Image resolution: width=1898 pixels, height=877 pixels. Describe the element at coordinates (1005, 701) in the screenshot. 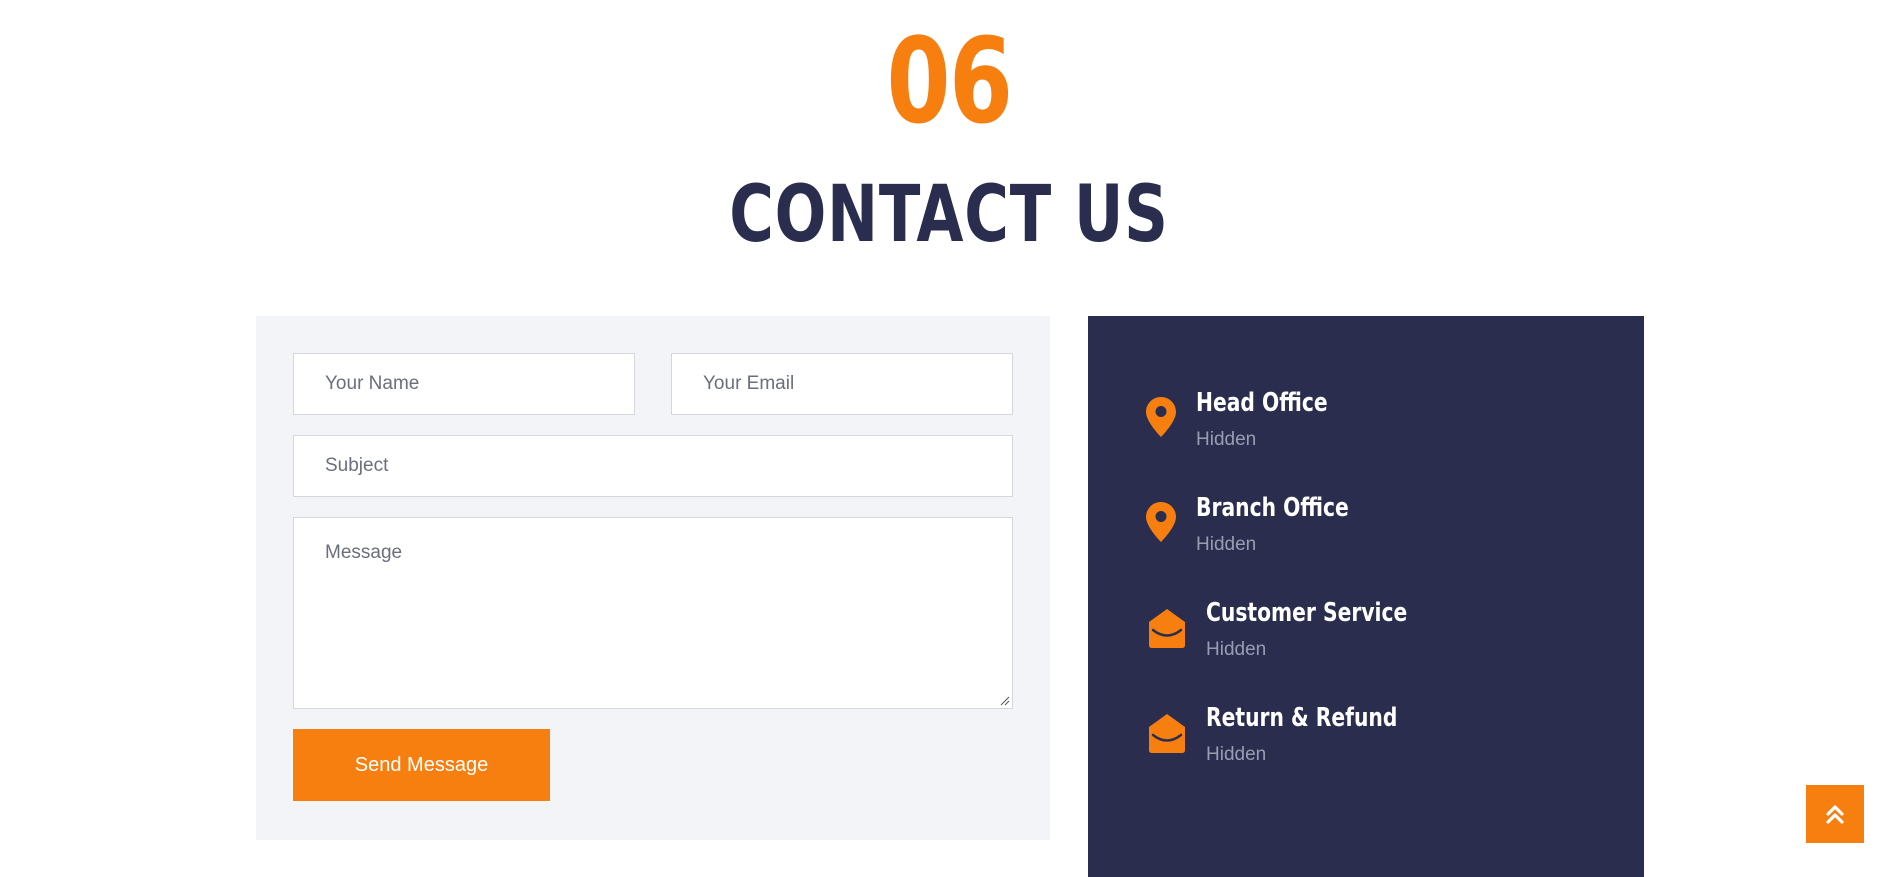

I see `resize-grip-icon` at that location.